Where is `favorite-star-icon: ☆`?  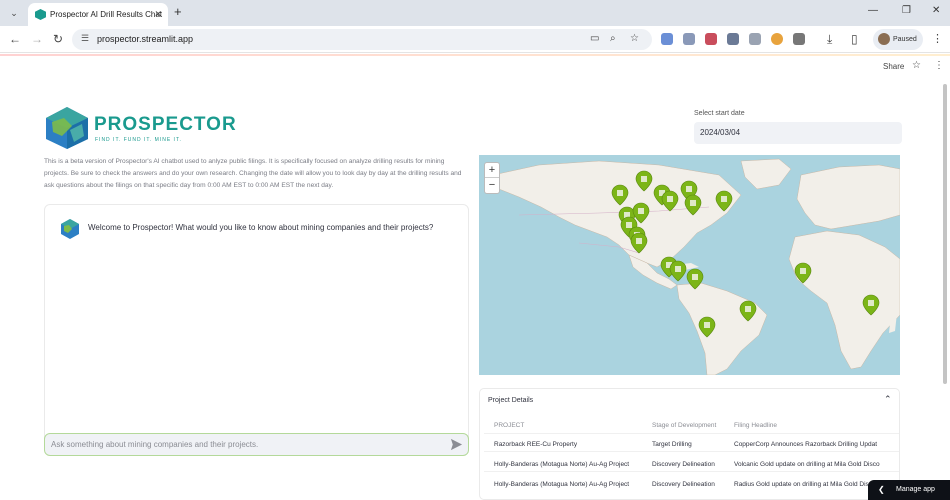 favorite-star-icon: ☆ is located at coordinates (916, 65).